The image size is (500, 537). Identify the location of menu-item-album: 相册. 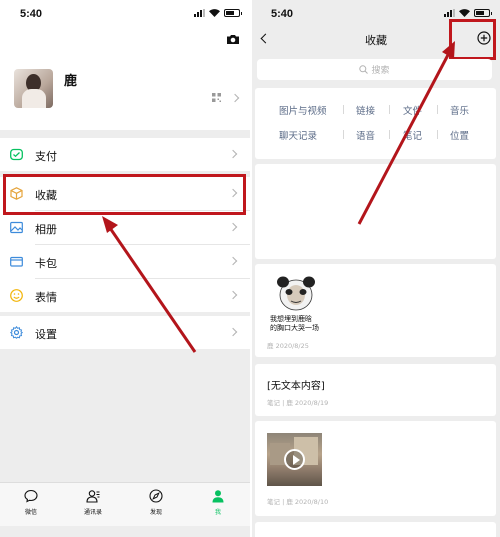
(125, 227).